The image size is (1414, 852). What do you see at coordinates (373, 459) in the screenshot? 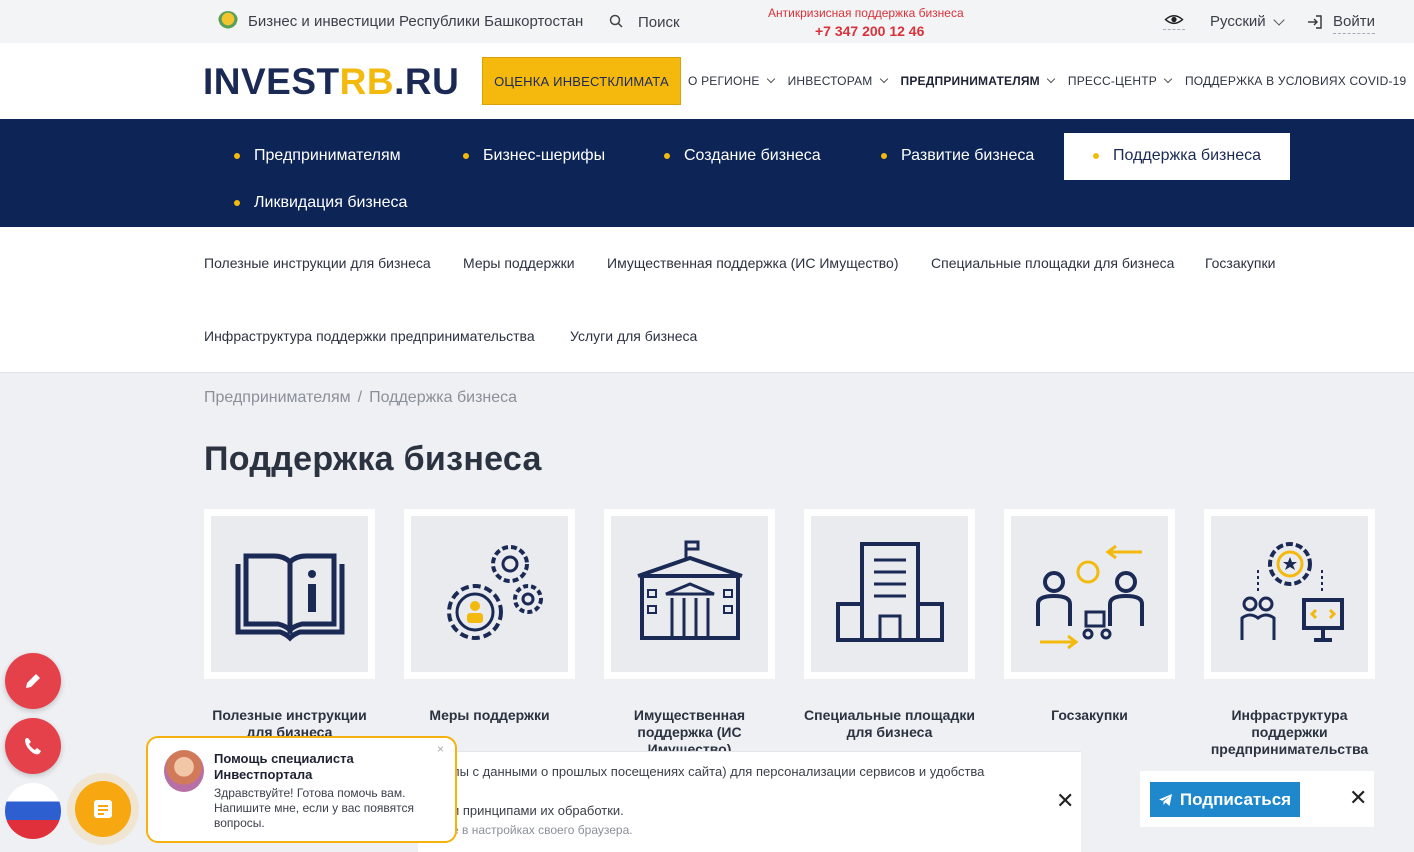
I see `page-title: Поддержка бизнеса` at bounding box center [373, 459].